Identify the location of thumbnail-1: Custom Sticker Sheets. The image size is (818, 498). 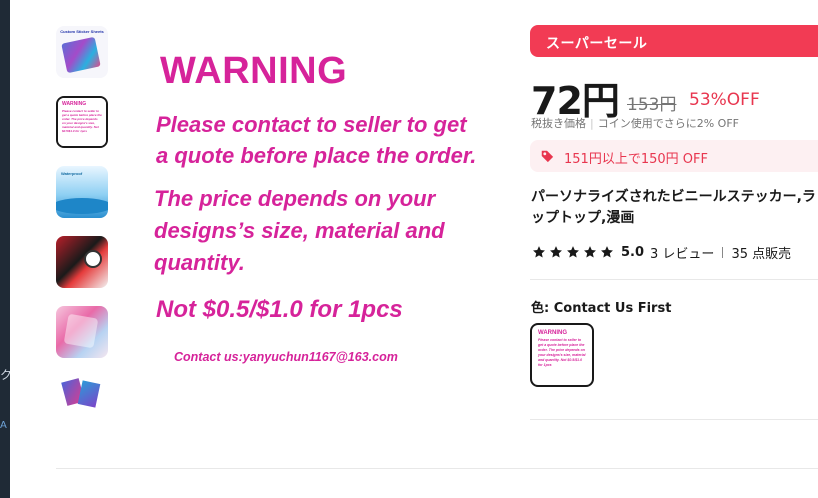
(82, 52).